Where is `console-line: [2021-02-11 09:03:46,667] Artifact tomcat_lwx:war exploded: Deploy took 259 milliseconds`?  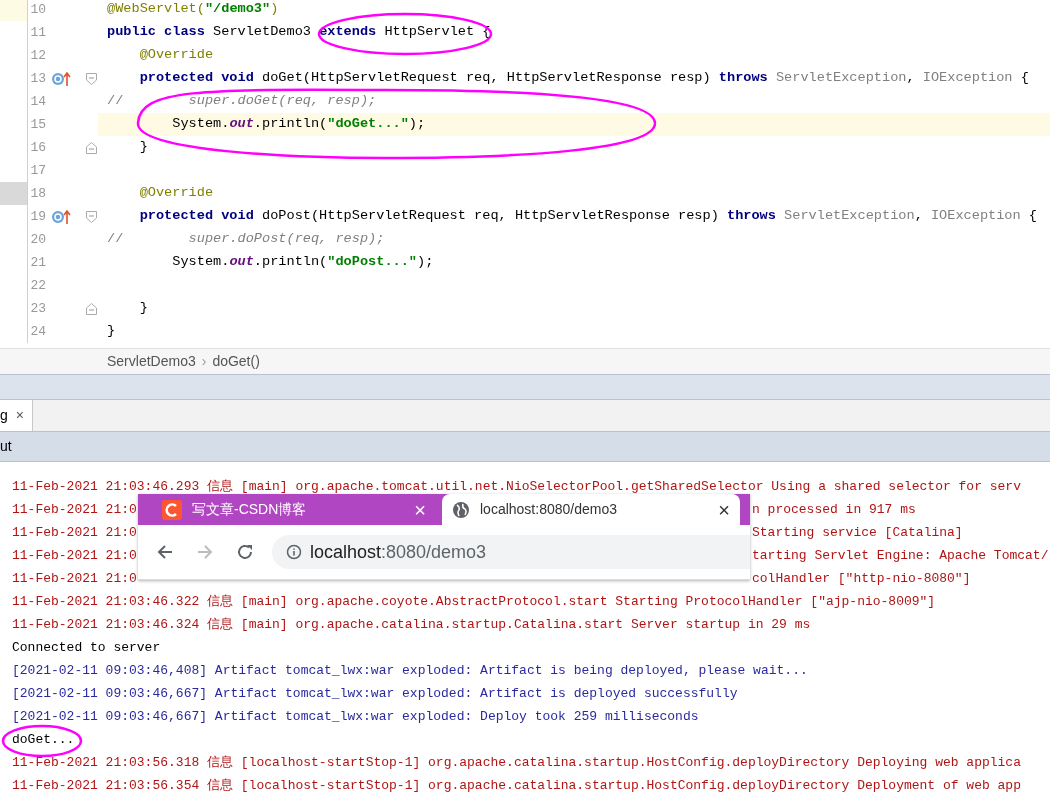 console-line: [2021-02-11 09:03:46,667] Artifact tomcat_lwx:war exploded: Deploy took 259 milliseconds is located at coordinates (355, 716).